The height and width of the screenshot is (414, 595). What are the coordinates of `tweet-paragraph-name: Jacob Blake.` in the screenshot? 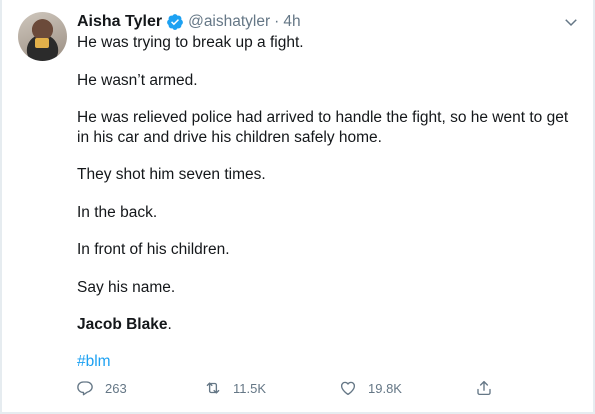 It's located at (124, 325).